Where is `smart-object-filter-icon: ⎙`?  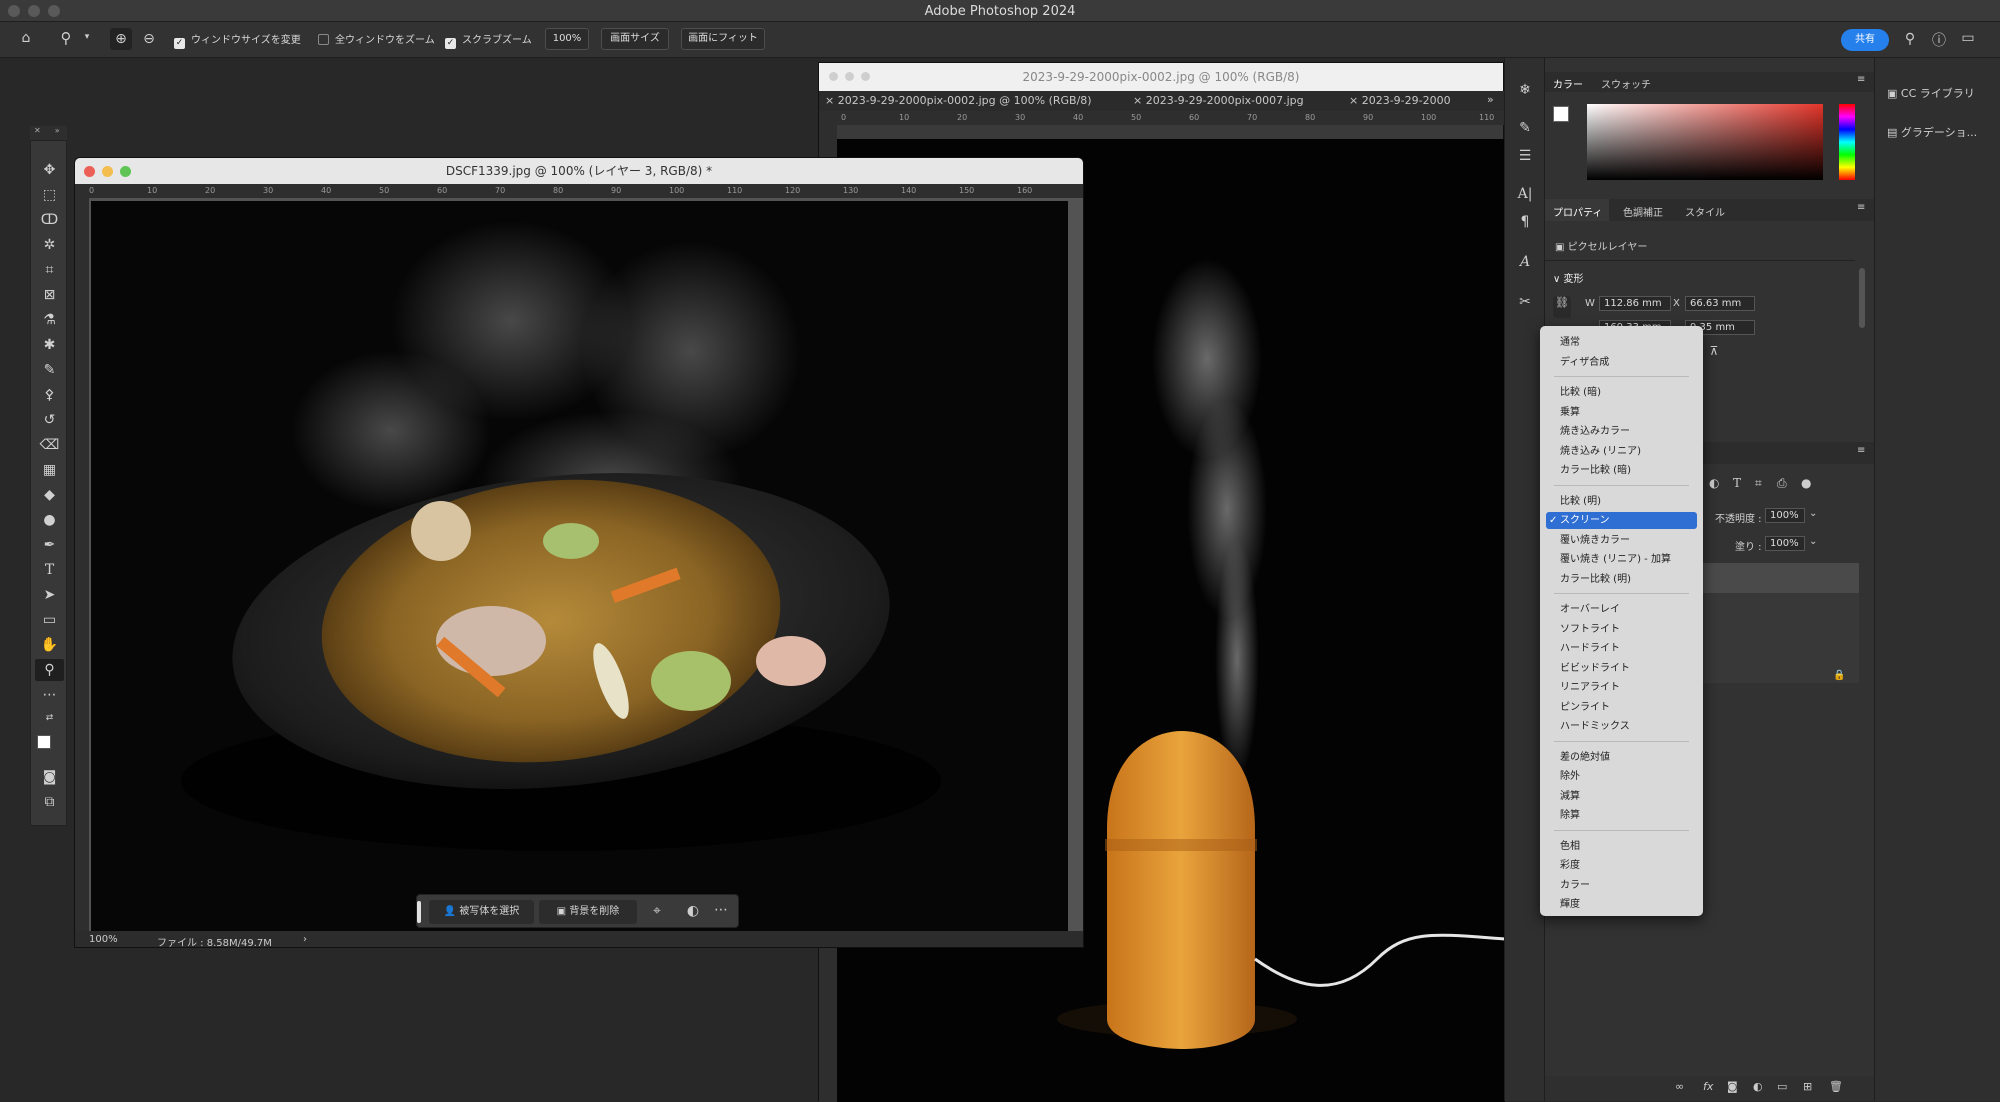 smart-object-filter-icon: ⎙ is located at coordinates (1782, 483).